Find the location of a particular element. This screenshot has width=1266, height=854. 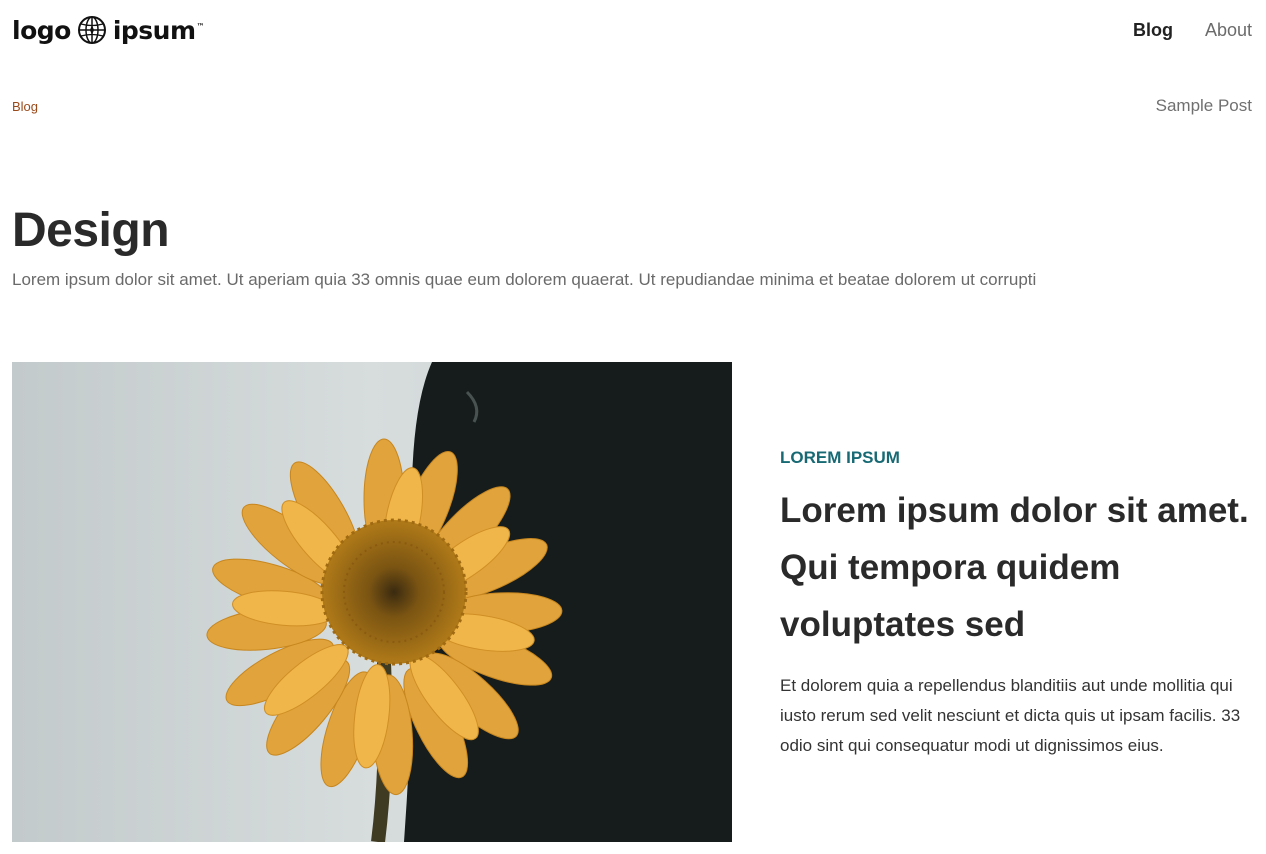

trademark-mark: ™ is located at coordinates (200, 27).